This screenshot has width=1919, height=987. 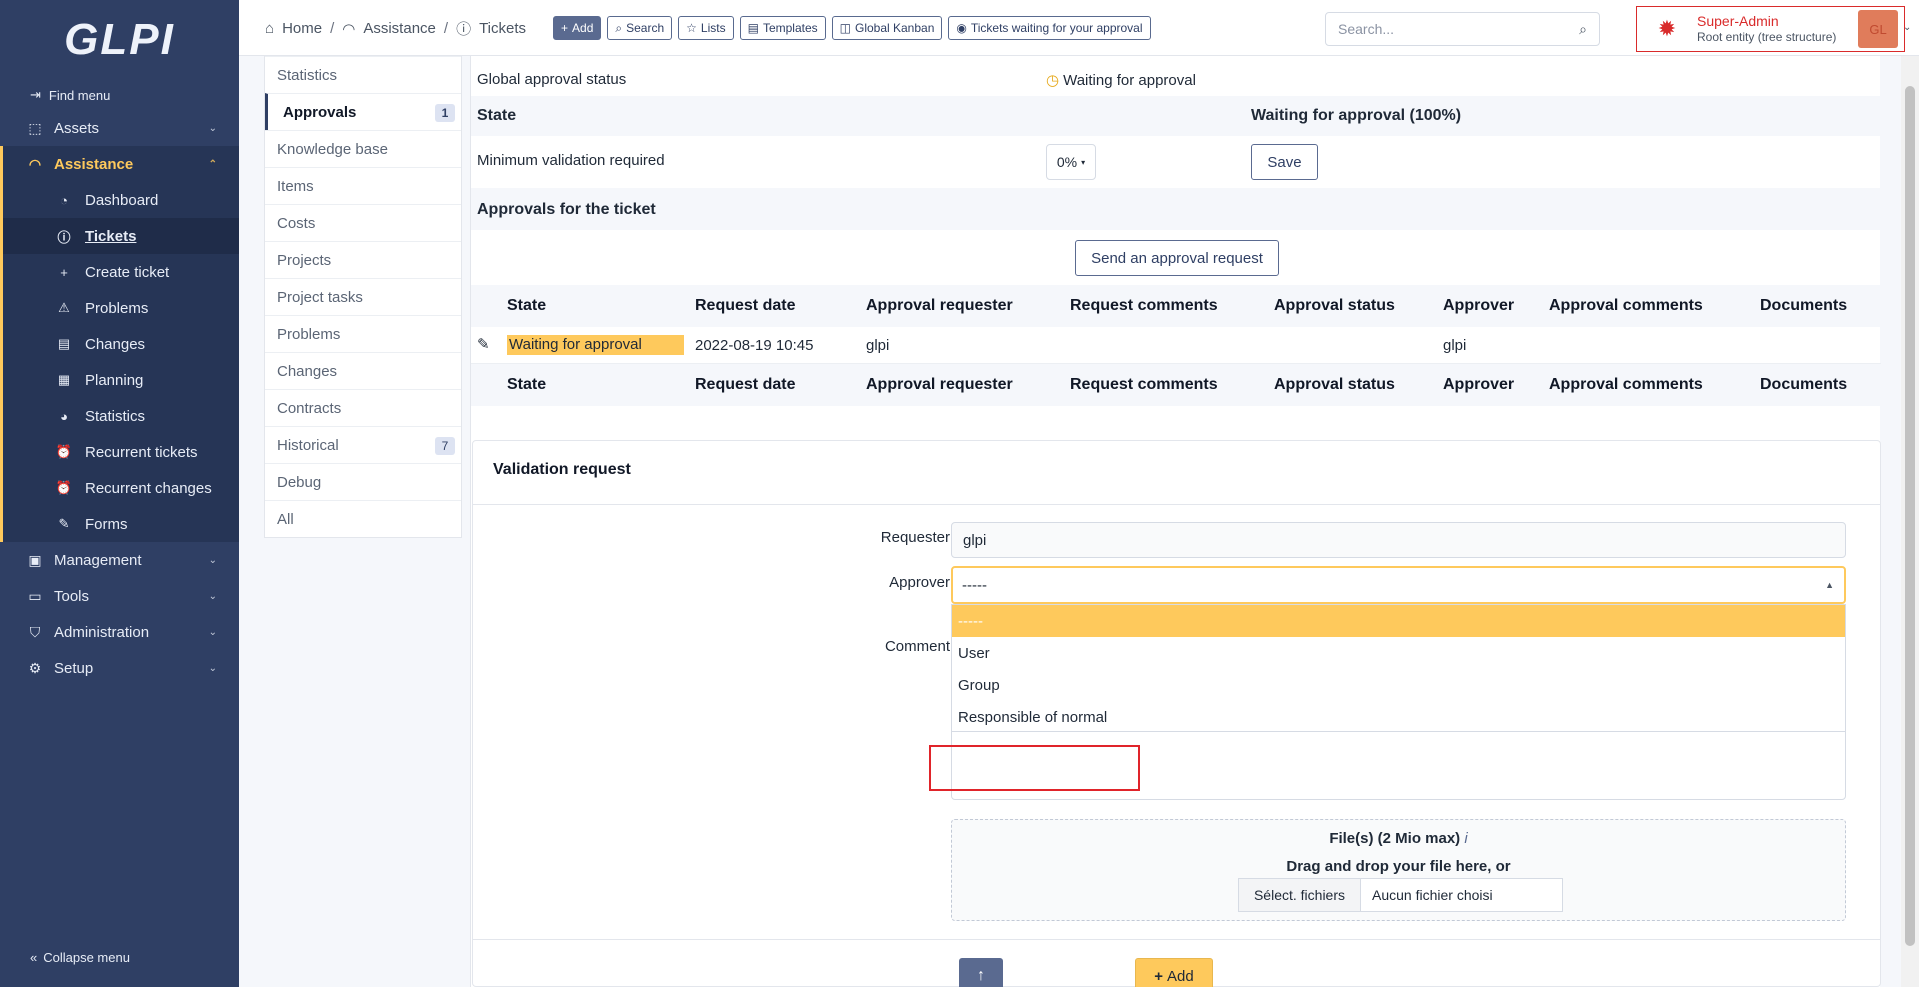 I want to click on col-approval-status: Approval status, so click(x=1334, y=305).